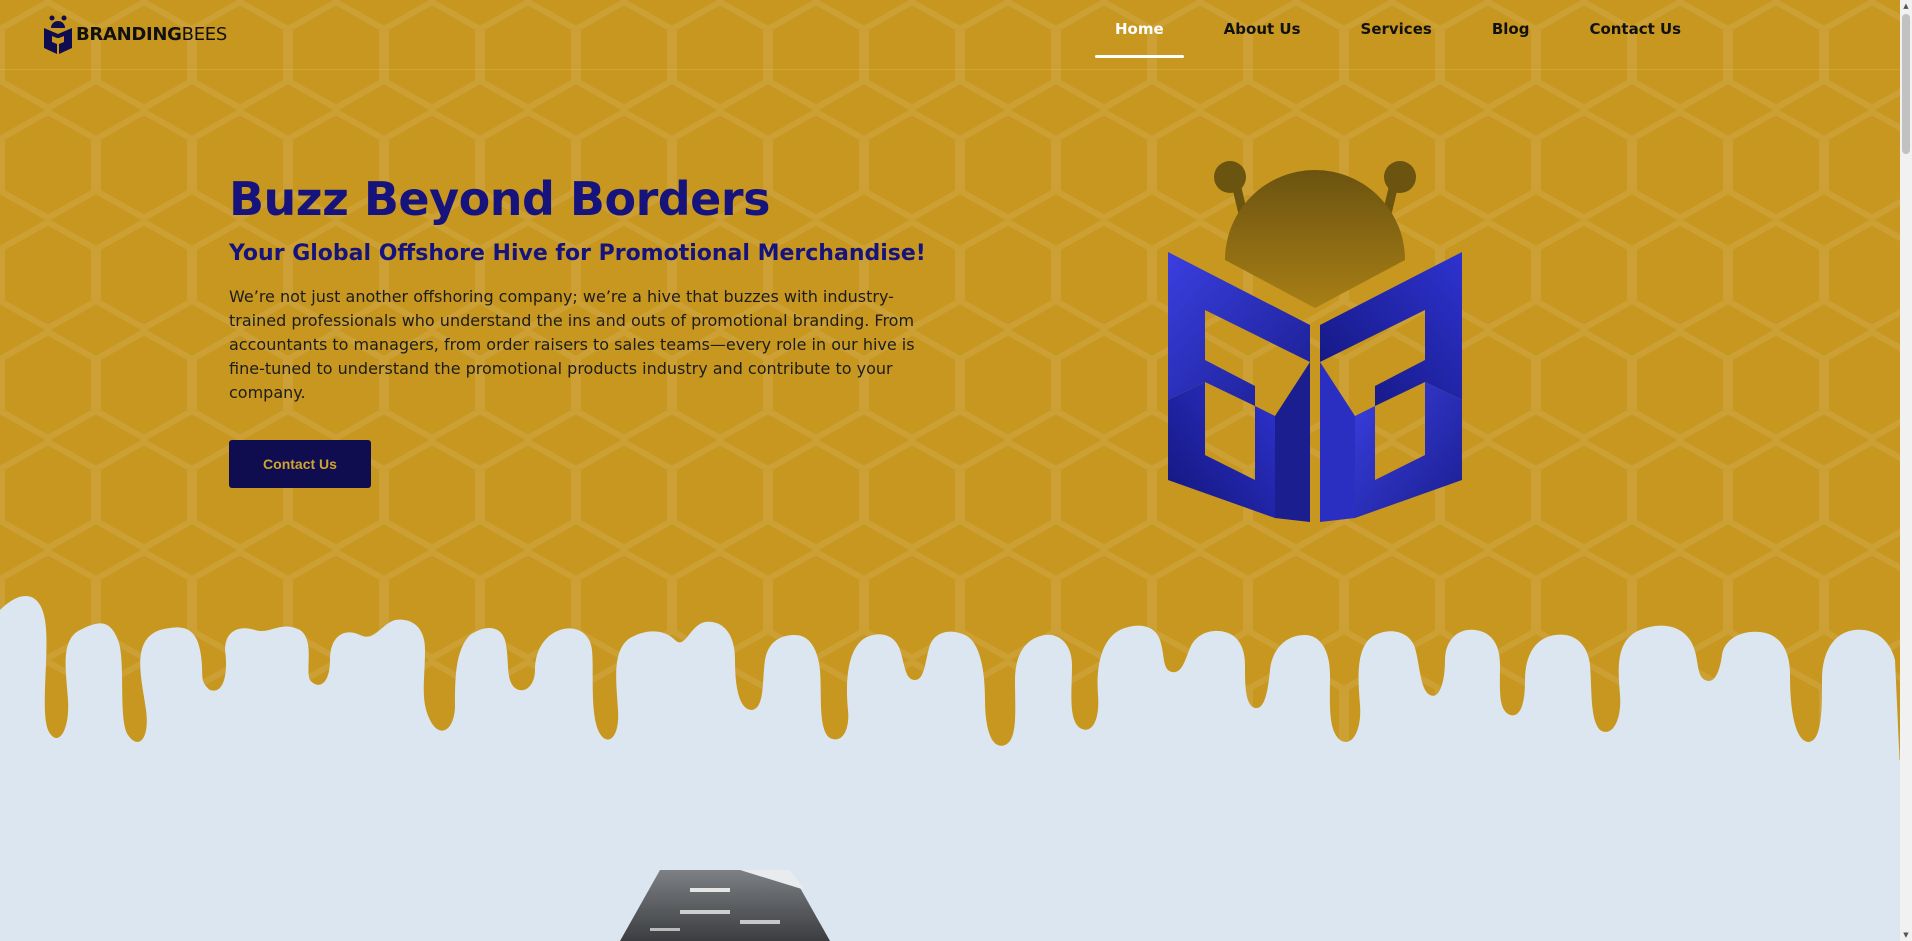 The image size is (1912, 941). I want to click on scroll-down-icon: ▼, so click(1906, 935).